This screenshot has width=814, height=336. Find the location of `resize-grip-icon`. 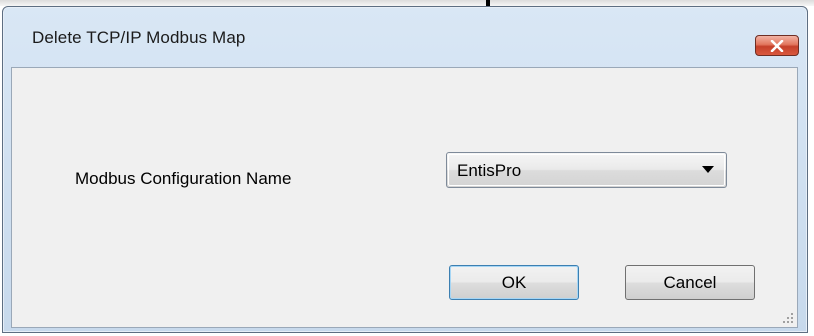

resize-grip-icon is located at coordinates (787, 317).